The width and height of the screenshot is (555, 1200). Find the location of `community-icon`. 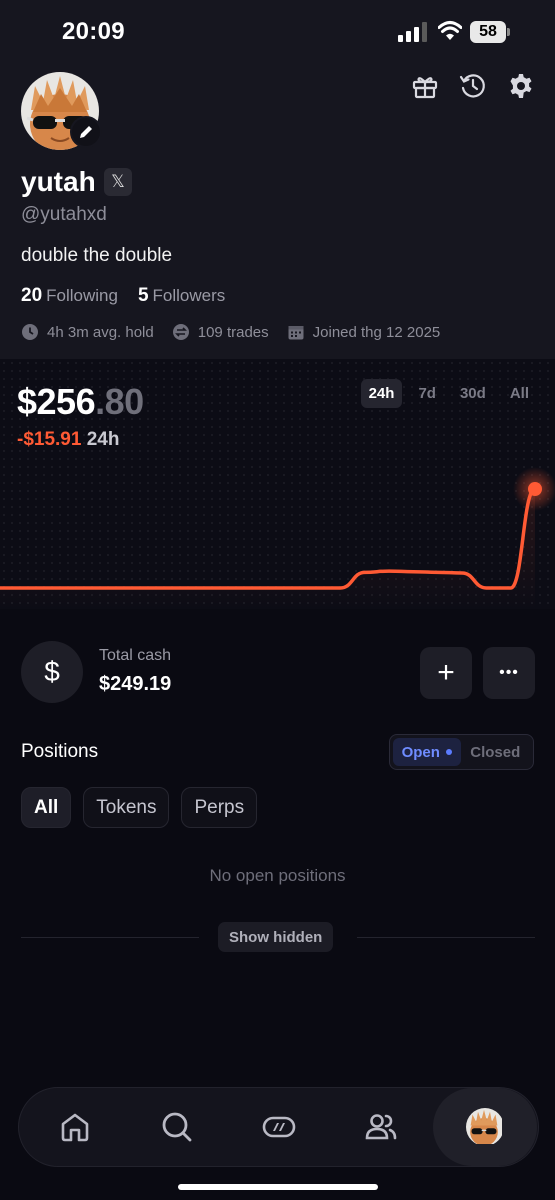

community-icon is located at coordinates (381, 1127).